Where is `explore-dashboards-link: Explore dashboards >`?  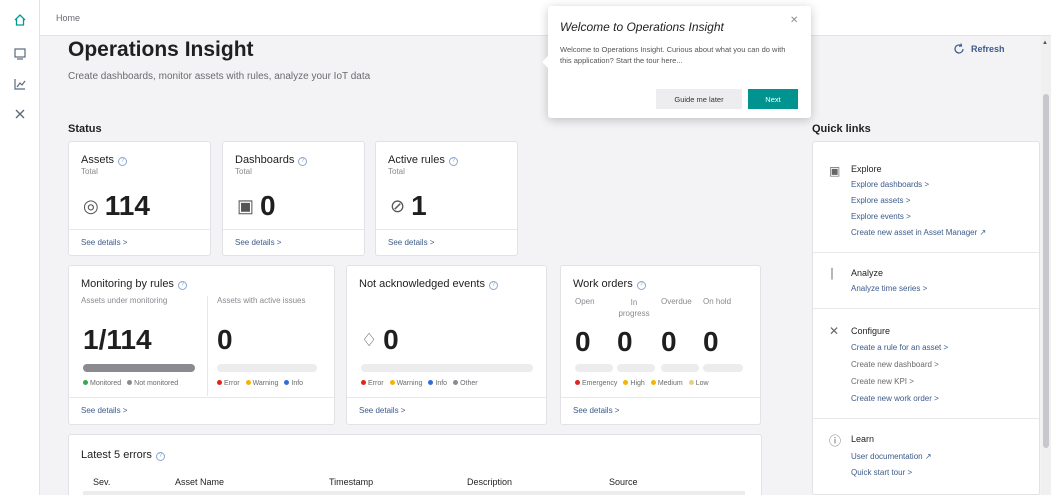 explore-dashboards-link: Explore dashboards > is located at coordinates (890, 184).